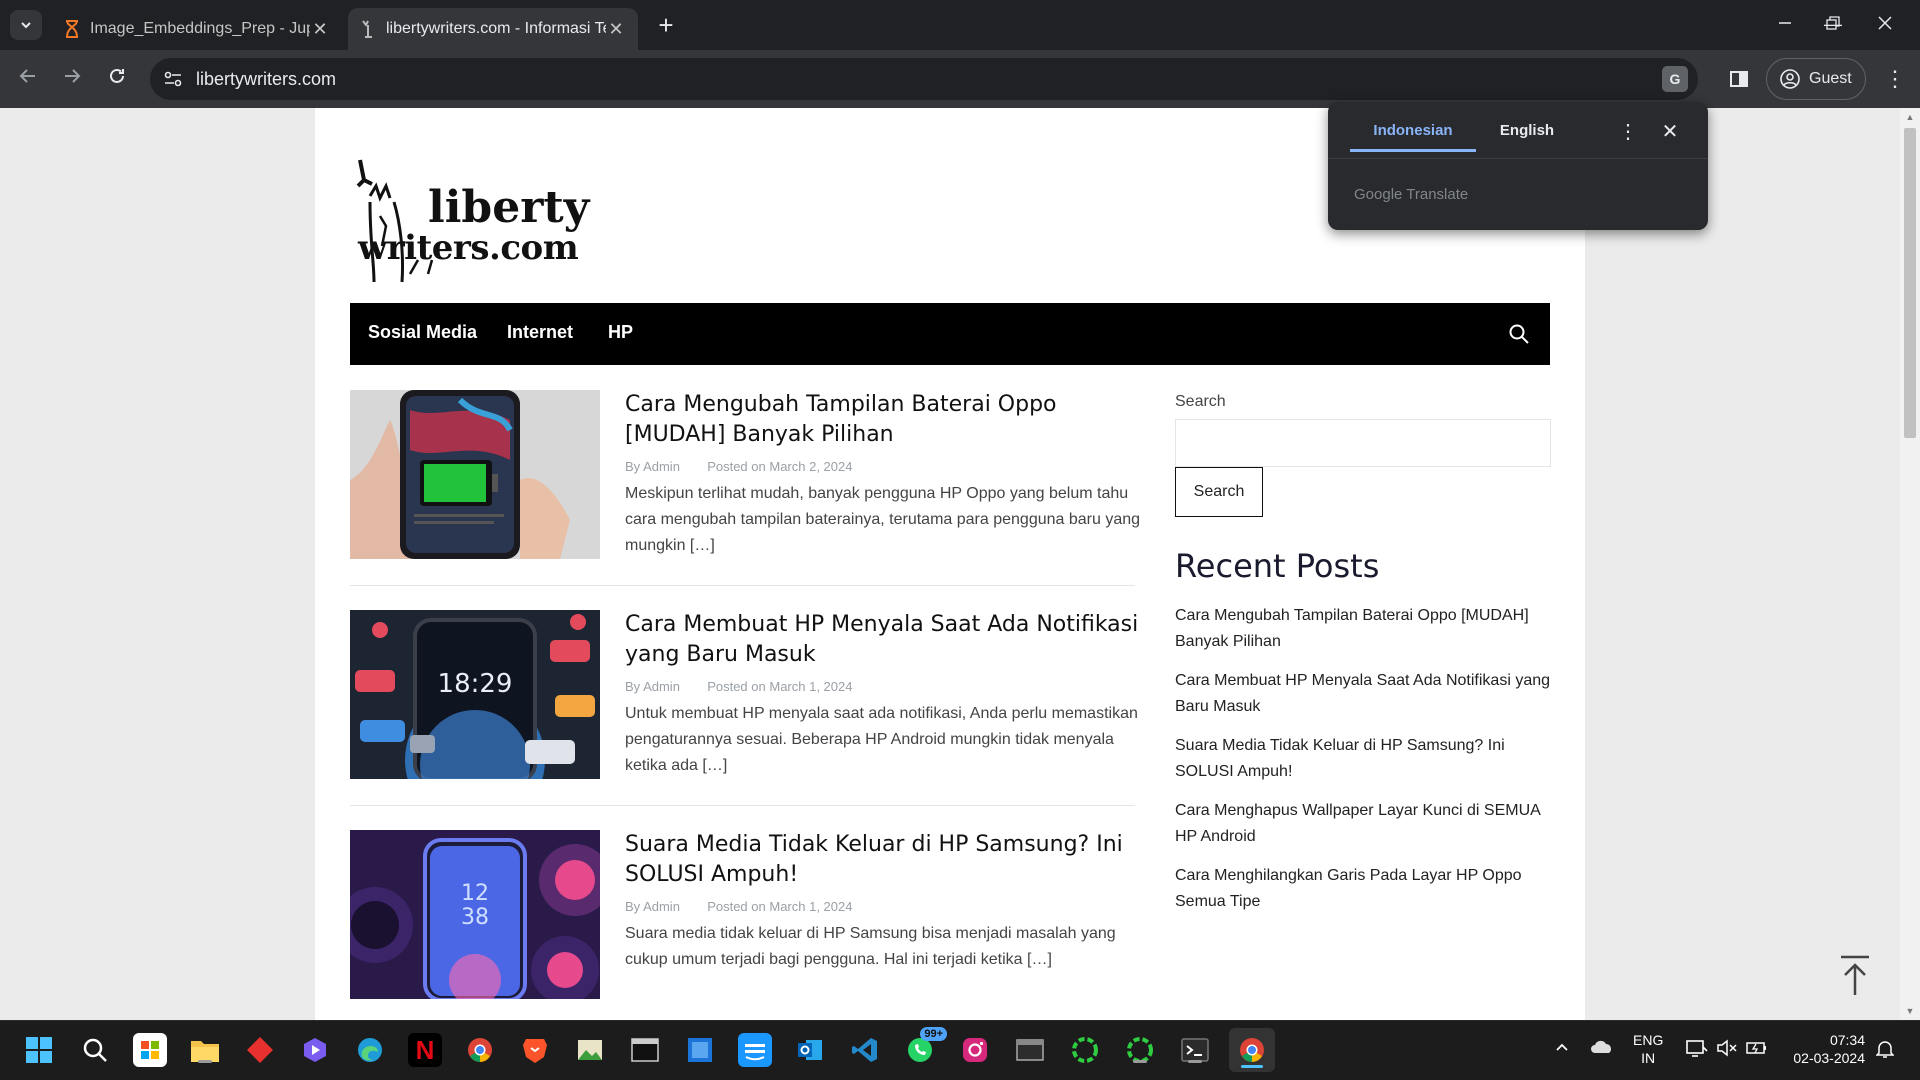 The height and width of the screenshot is (1080, 1920). I want to click on scrollbar-thumb, so click(1910, 283).